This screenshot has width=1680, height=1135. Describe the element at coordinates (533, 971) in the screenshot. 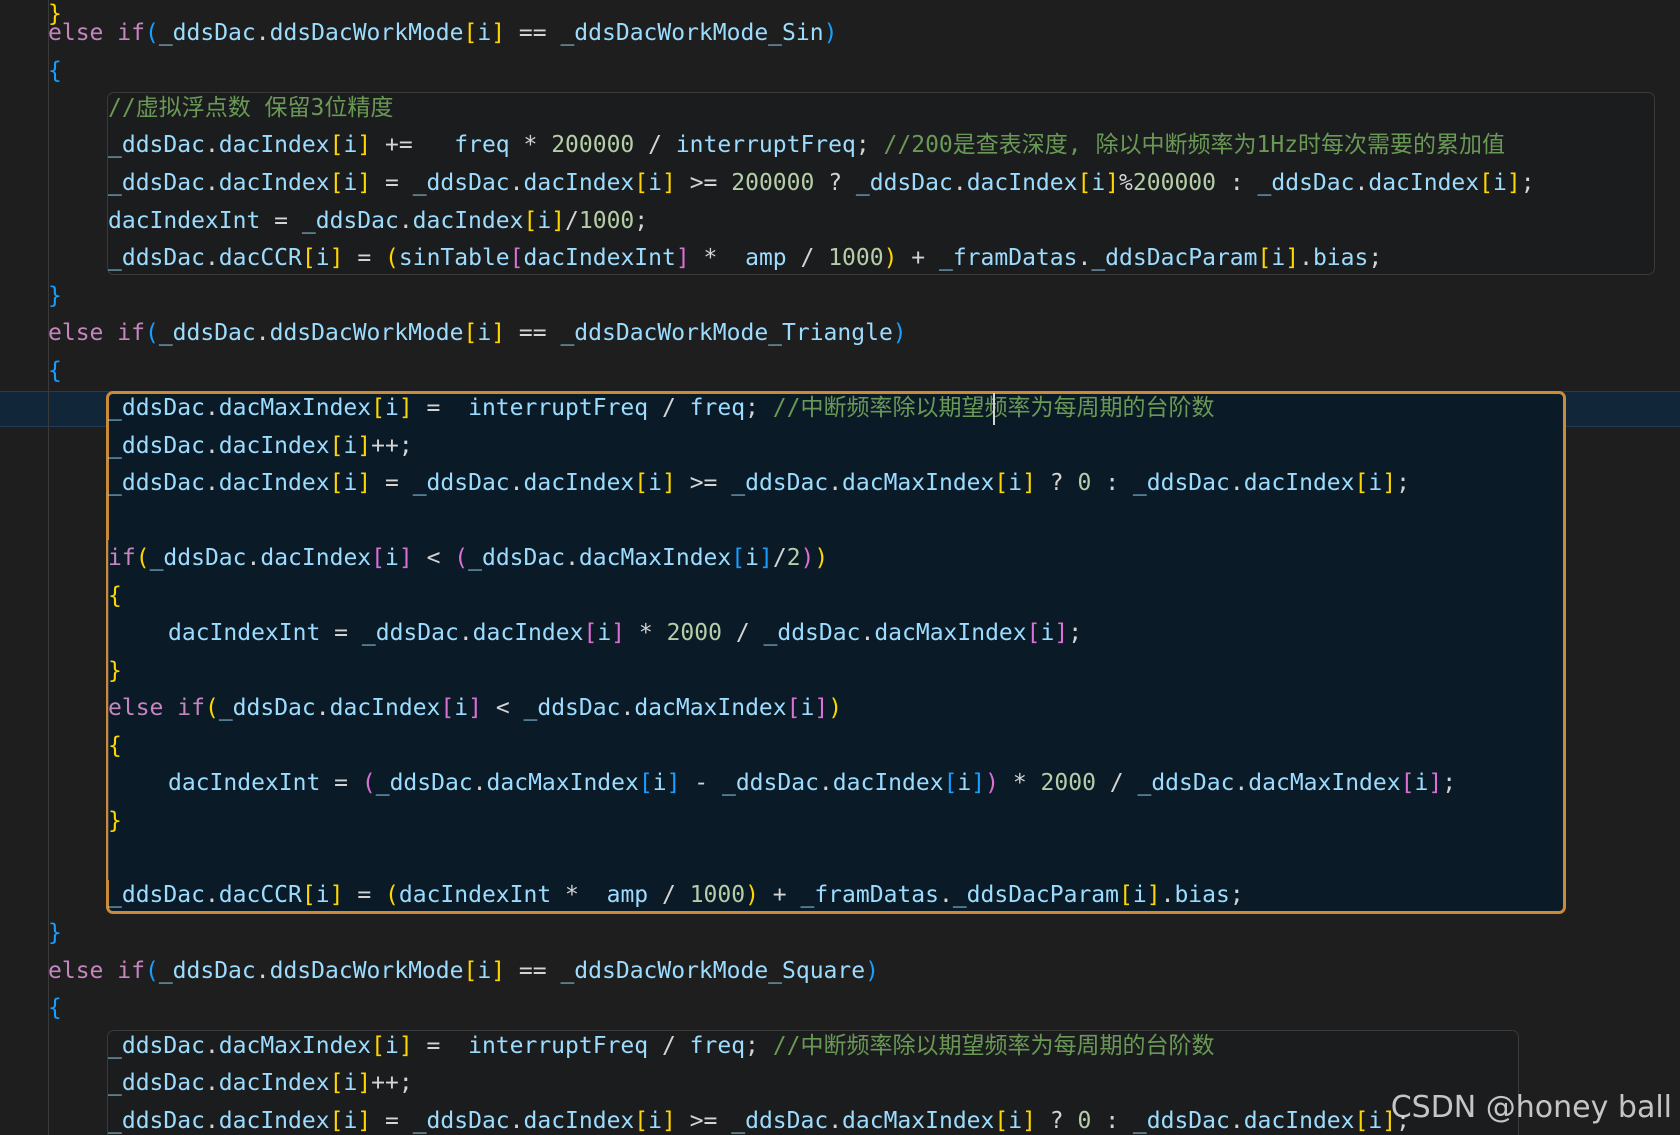

I see `operator-token: ==` at that location.